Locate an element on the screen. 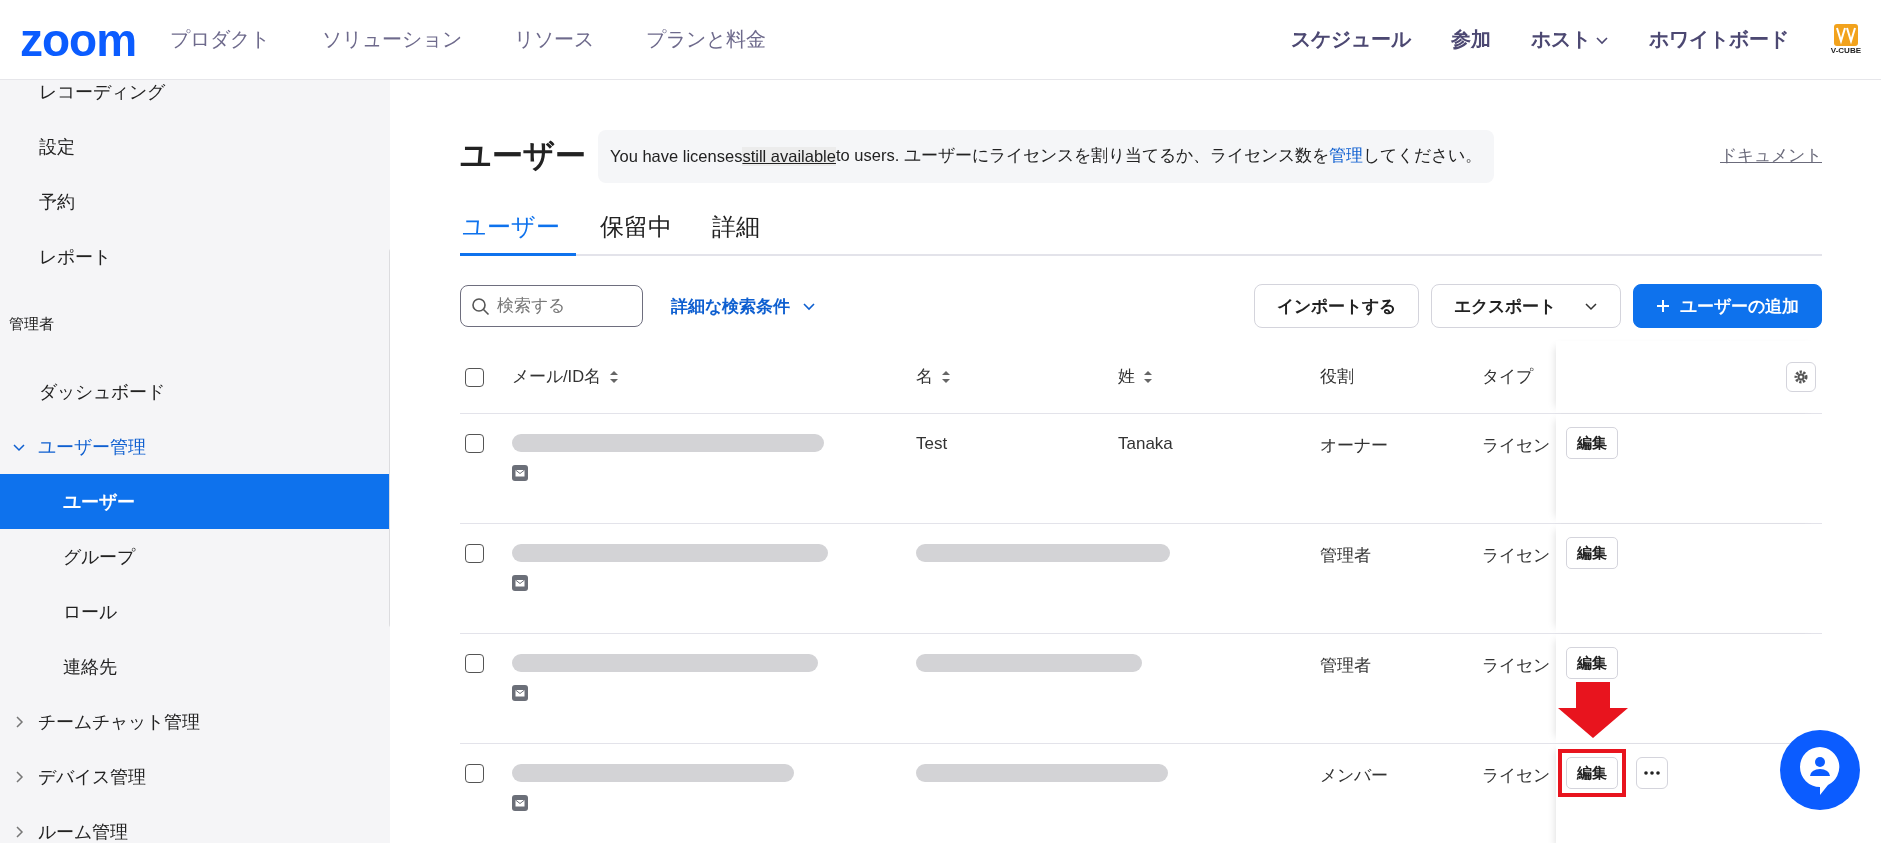 The width and height of the screenshot is (1881, 843). search-icon is located at coordinates (480, 306).